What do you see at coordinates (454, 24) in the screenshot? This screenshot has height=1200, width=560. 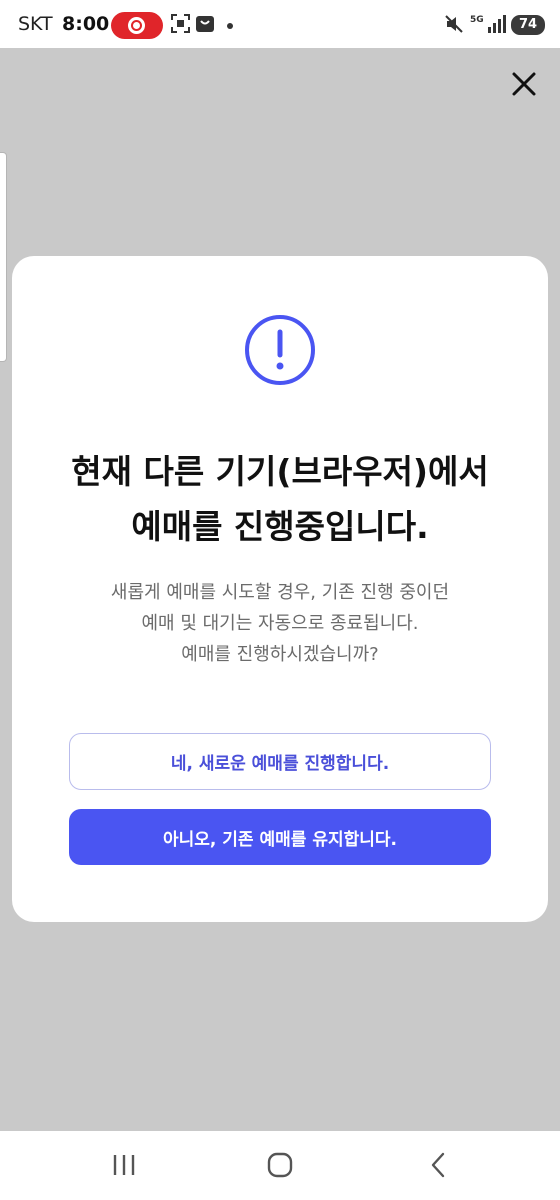 I see `mute-icon` at bounding box center [454, 24].